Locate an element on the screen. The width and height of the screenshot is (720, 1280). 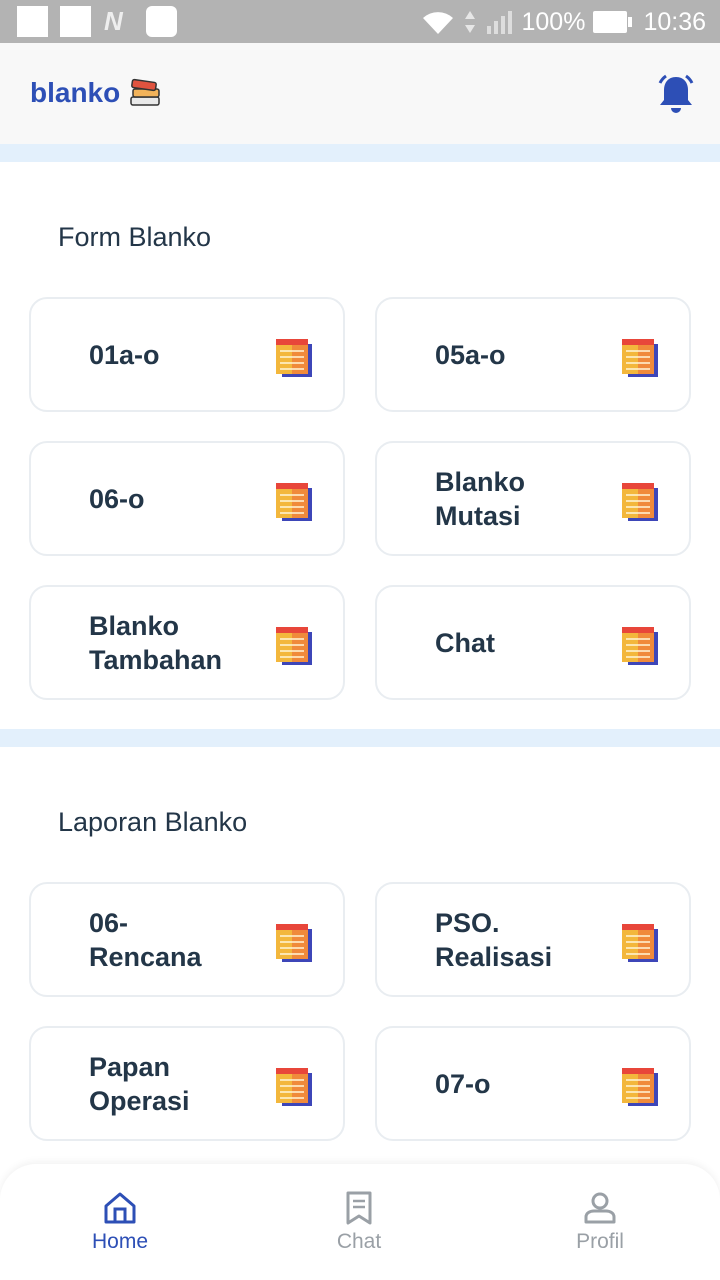
card-01a-o: 01a-o is located at coordinates (187, 354).